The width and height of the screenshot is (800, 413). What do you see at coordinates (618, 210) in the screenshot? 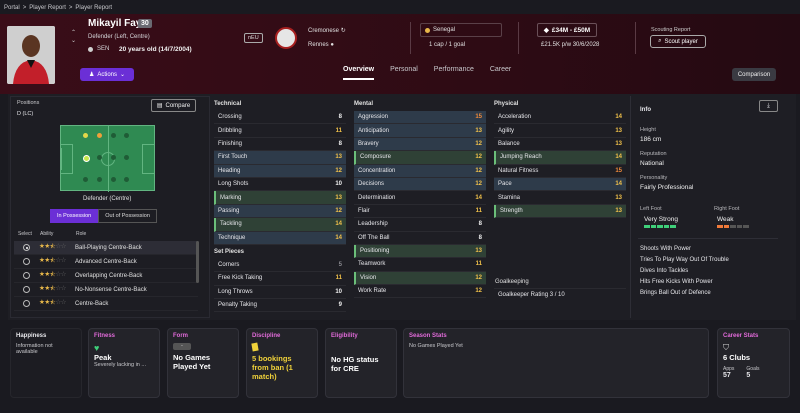
I see `attribute-value: 13` at bounding box center [618, 210].